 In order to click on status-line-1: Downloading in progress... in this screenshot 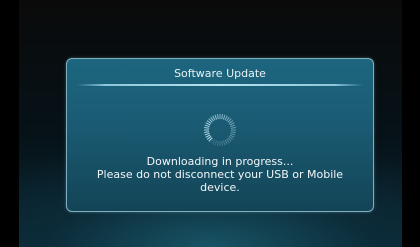, I will do `click(220, 161)`.